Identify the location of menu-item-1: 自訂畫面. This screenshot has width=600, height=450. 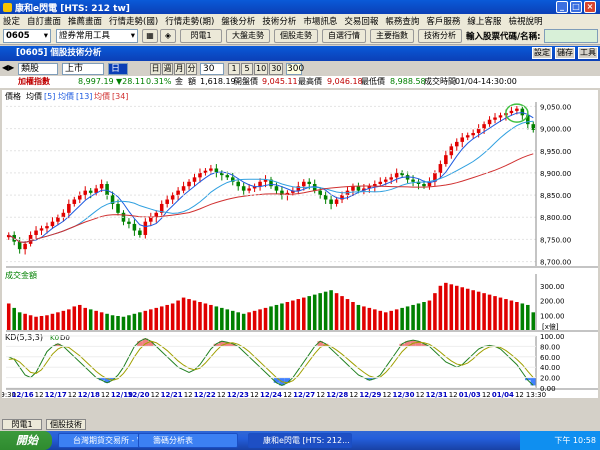
(44, 21).